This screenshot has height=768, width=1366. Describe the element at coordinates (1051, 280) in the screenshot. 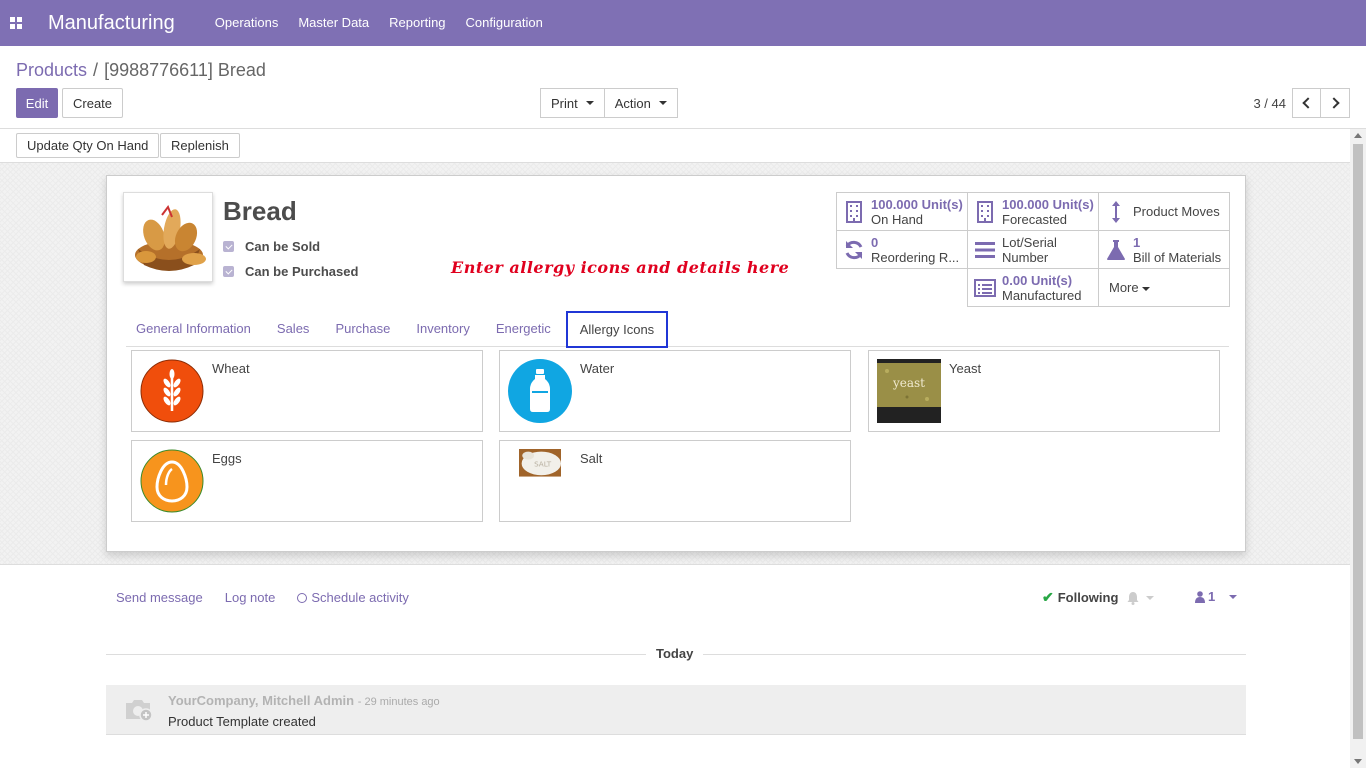

I see `manufactured-unit: Unit(s)` at that location.